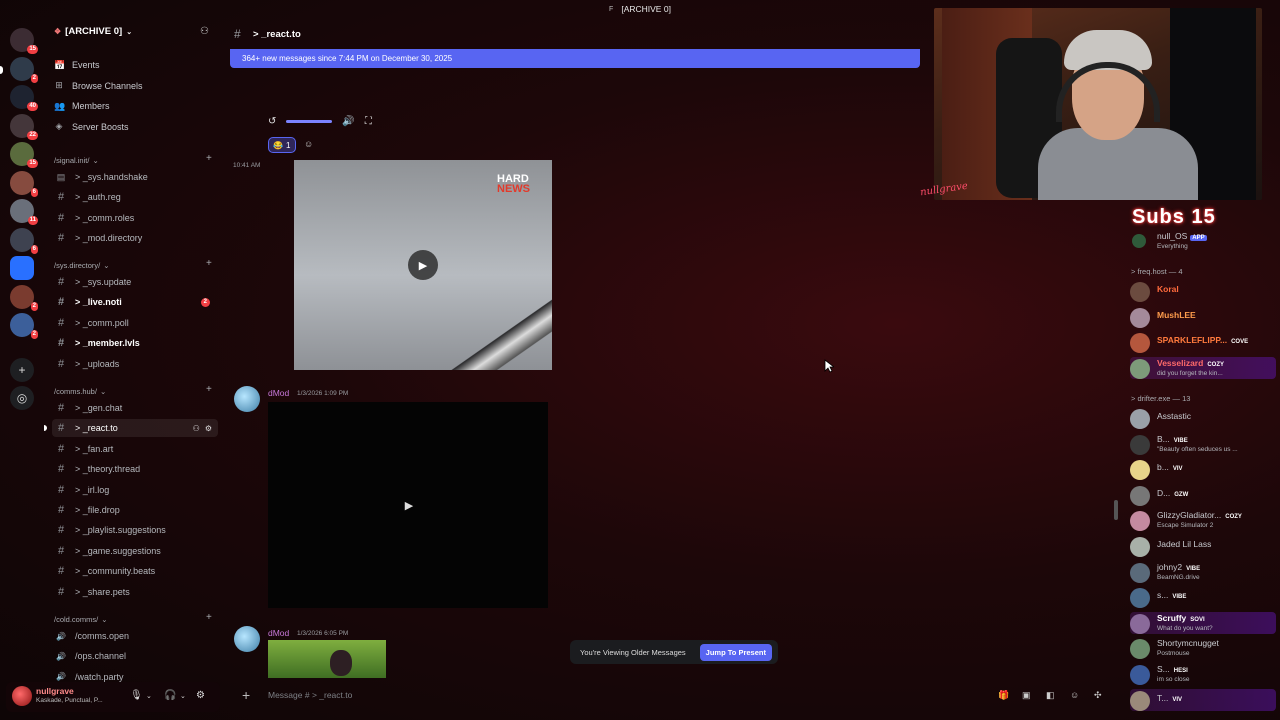 The image size is (1280, 720). I want to click on video-attachment: ▶, so click(408, 505).